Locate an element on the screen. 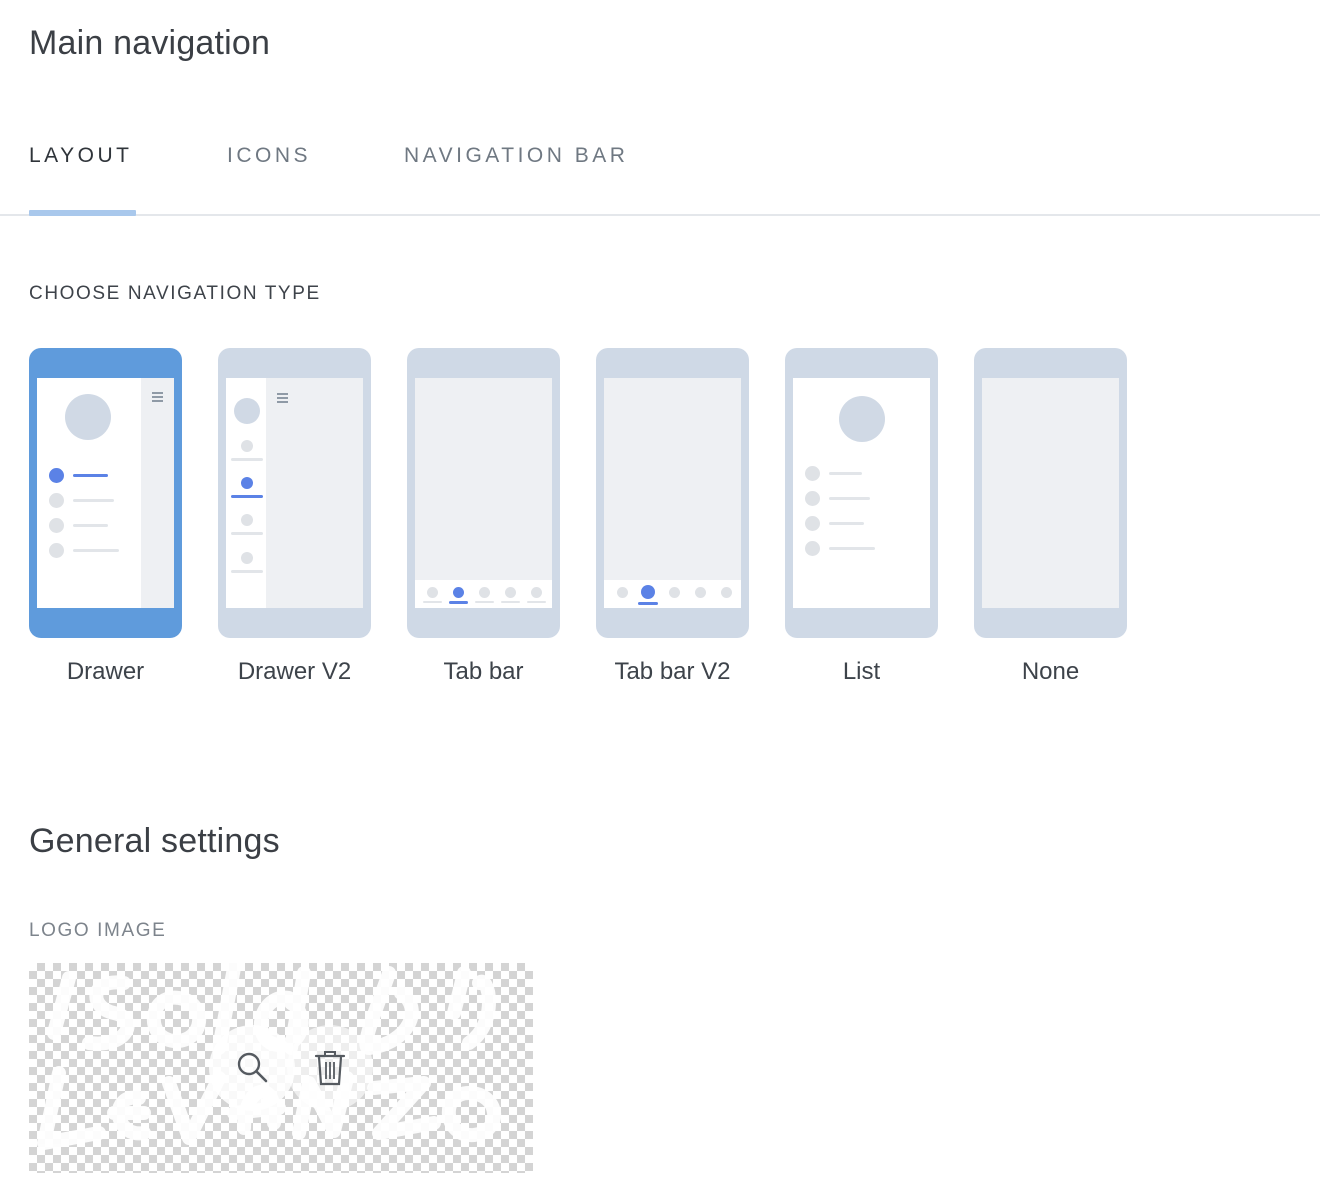 The height and width of the screenshot is (1200, 1320). choose-navigation-type-heading: CHOOSE NAVIGATION TYPE is located at coordinates (175, 293).